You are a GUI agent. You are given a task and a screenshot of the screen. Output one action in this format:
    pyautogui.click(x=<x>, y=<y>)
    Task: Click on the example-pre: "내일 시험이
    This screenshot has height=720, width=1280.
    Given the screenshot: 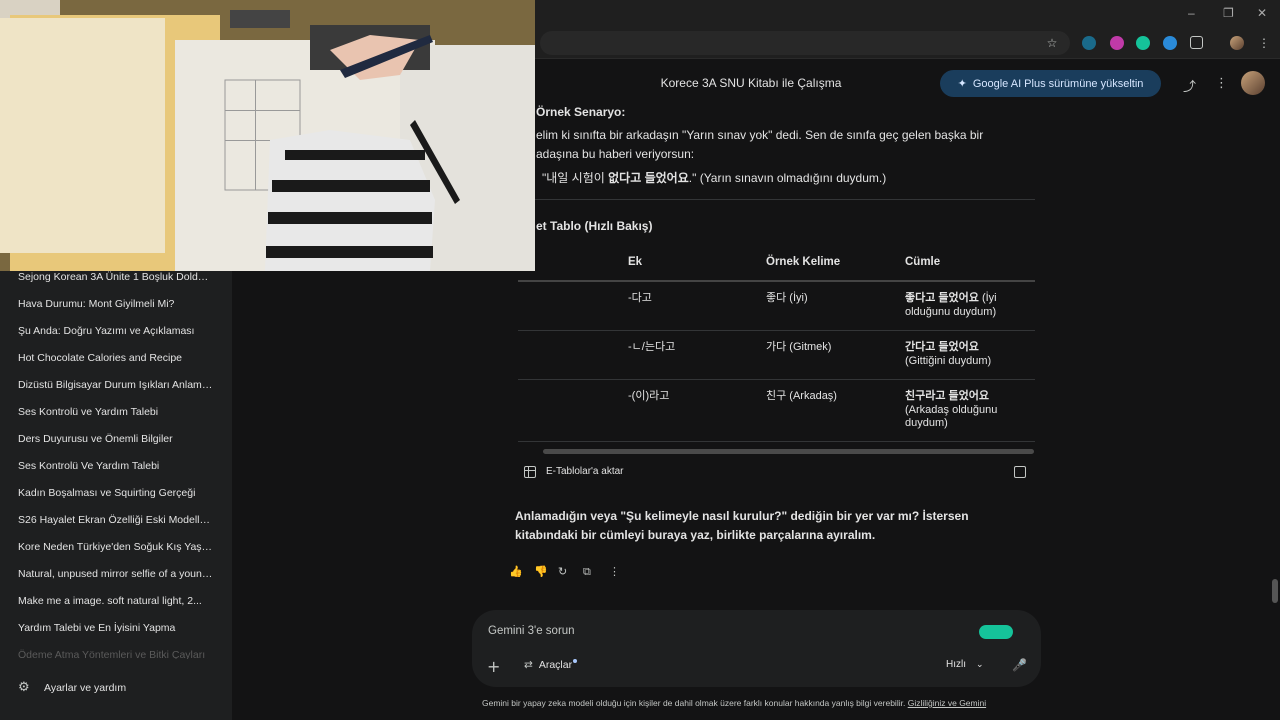 What is the action you would take?
    pyautogui.click(x=575, y=178)
    